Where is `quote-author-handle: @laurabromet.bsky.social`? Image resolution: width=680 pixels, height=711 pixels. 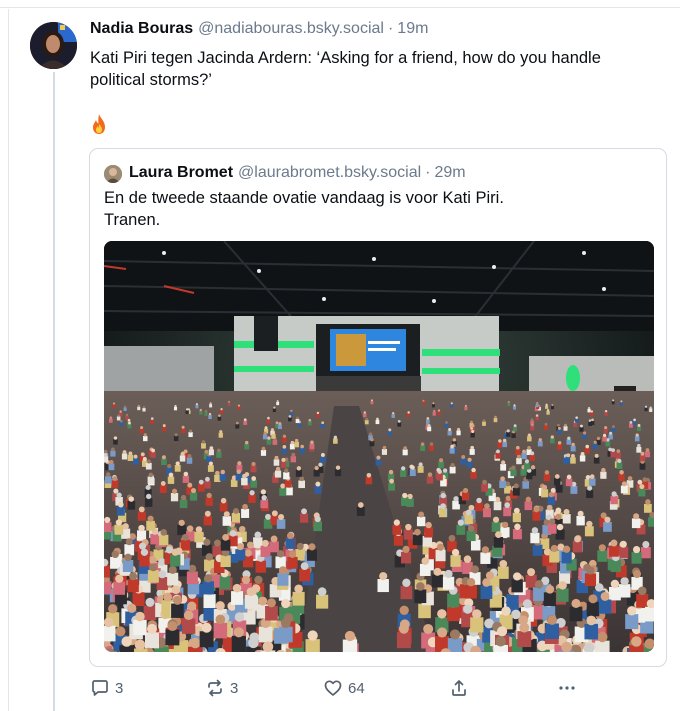 quote-author-handle: @laurabromet.bsky.social is located at coordinates (329, 173).